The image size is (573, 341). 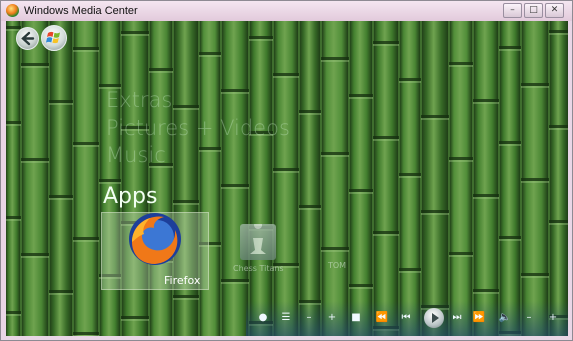 What do you see at coordinates (136, 155) in the screenshot?
I see `menu-music: Music` at bounding box center [136, 155].